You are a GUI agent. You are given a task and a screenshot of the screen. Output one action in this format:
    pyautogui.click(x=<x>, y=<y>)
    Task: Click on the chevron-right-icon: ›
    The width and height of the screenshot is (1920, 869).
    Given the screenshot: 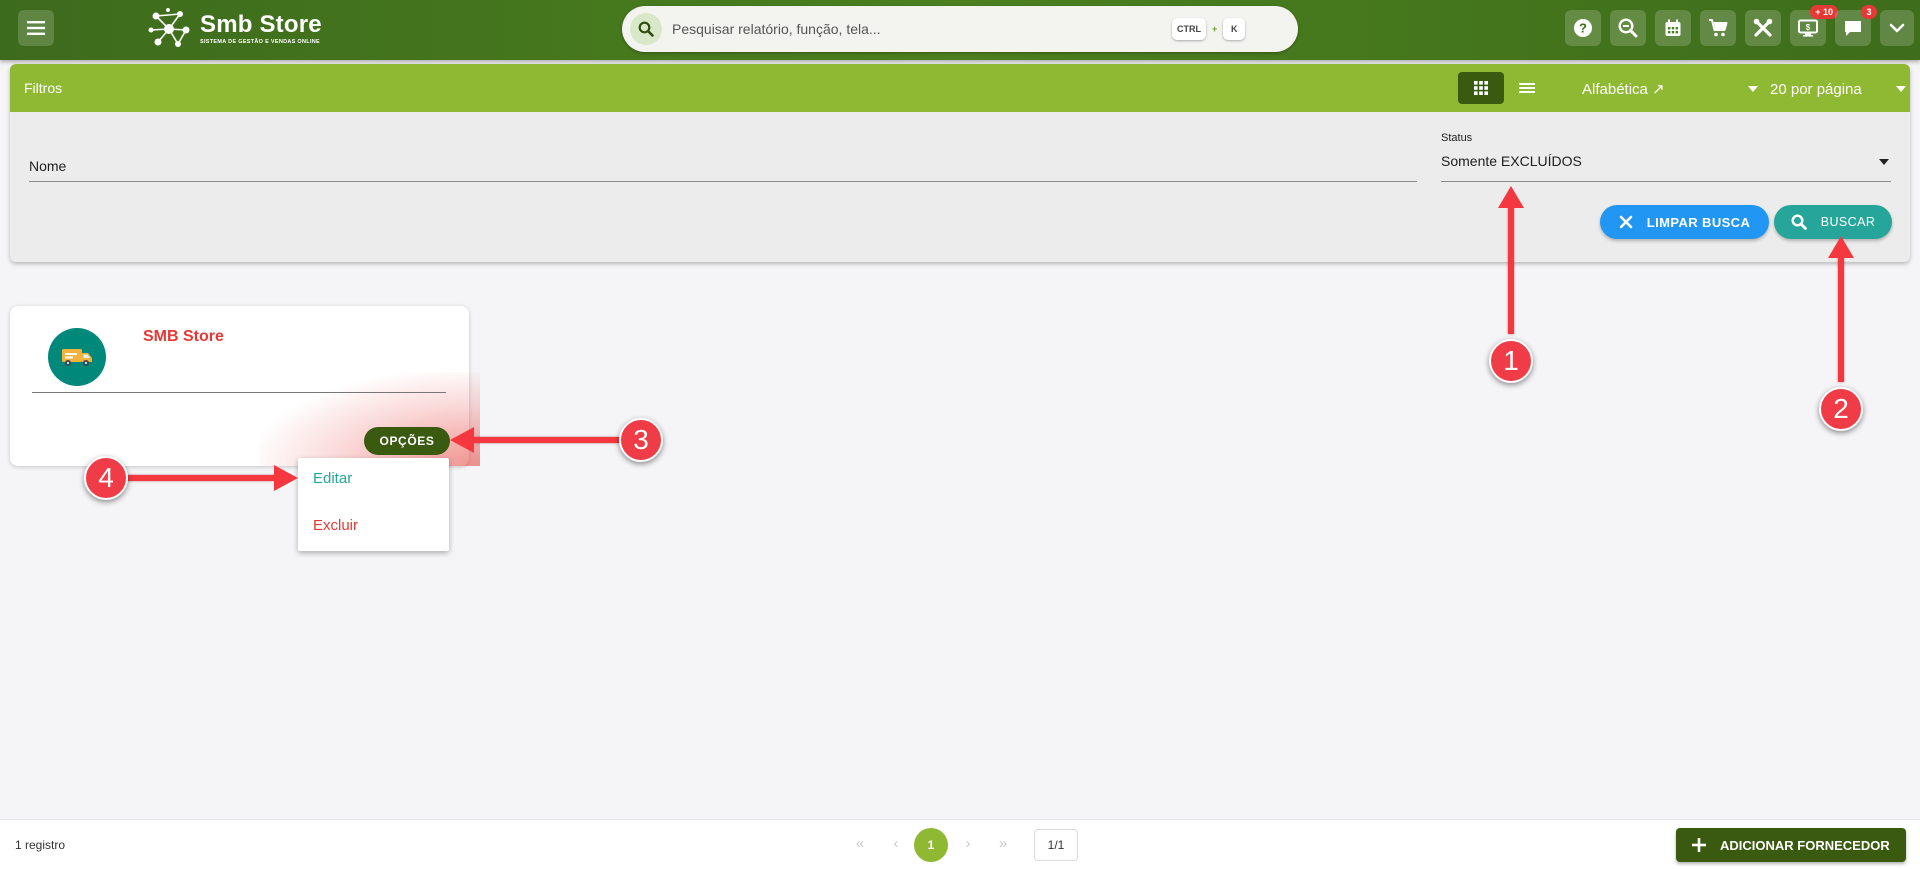 What is the action you would take?
    pyautogui.click(x=968, y=843)
    